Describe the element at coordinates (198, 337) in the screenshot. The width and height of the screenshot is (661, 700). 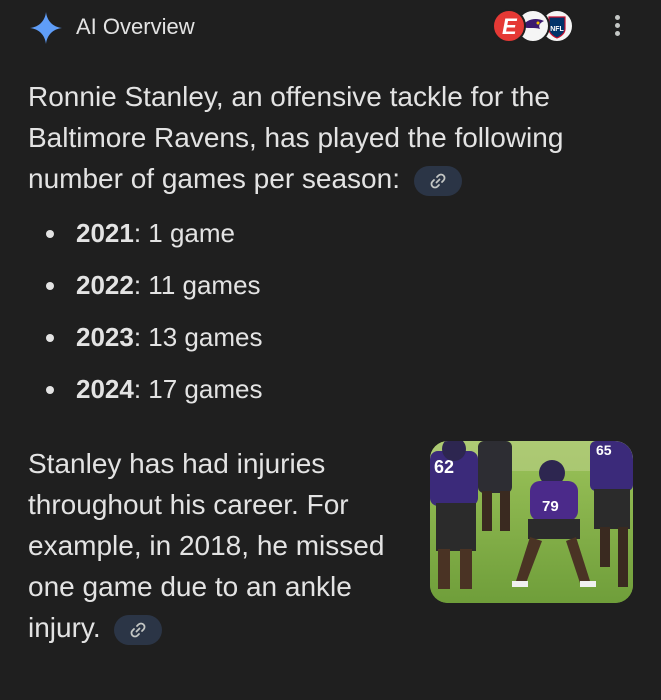
I see `season-games: : 13 games` at that location.